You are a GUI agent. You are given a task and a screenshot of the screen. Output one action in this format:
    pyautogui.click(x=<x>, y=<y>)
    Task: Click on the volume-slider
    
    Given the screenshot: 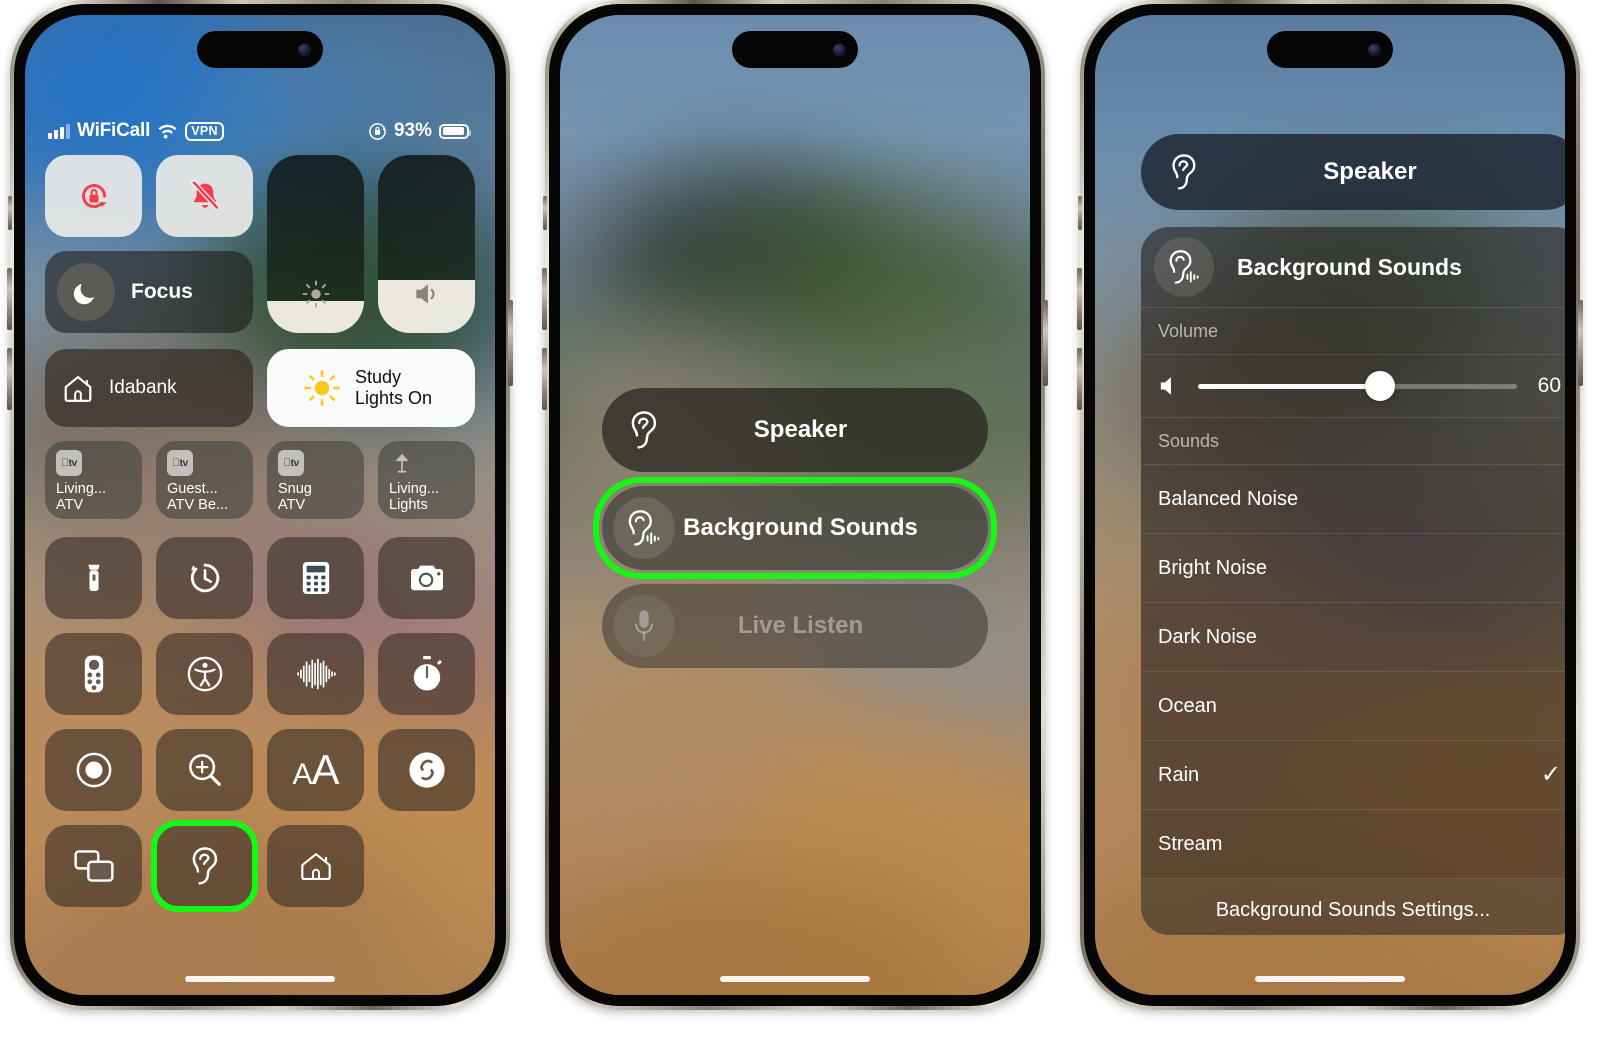 What is the action you would take?
    pyautogui.click(x=426, y=244)
    